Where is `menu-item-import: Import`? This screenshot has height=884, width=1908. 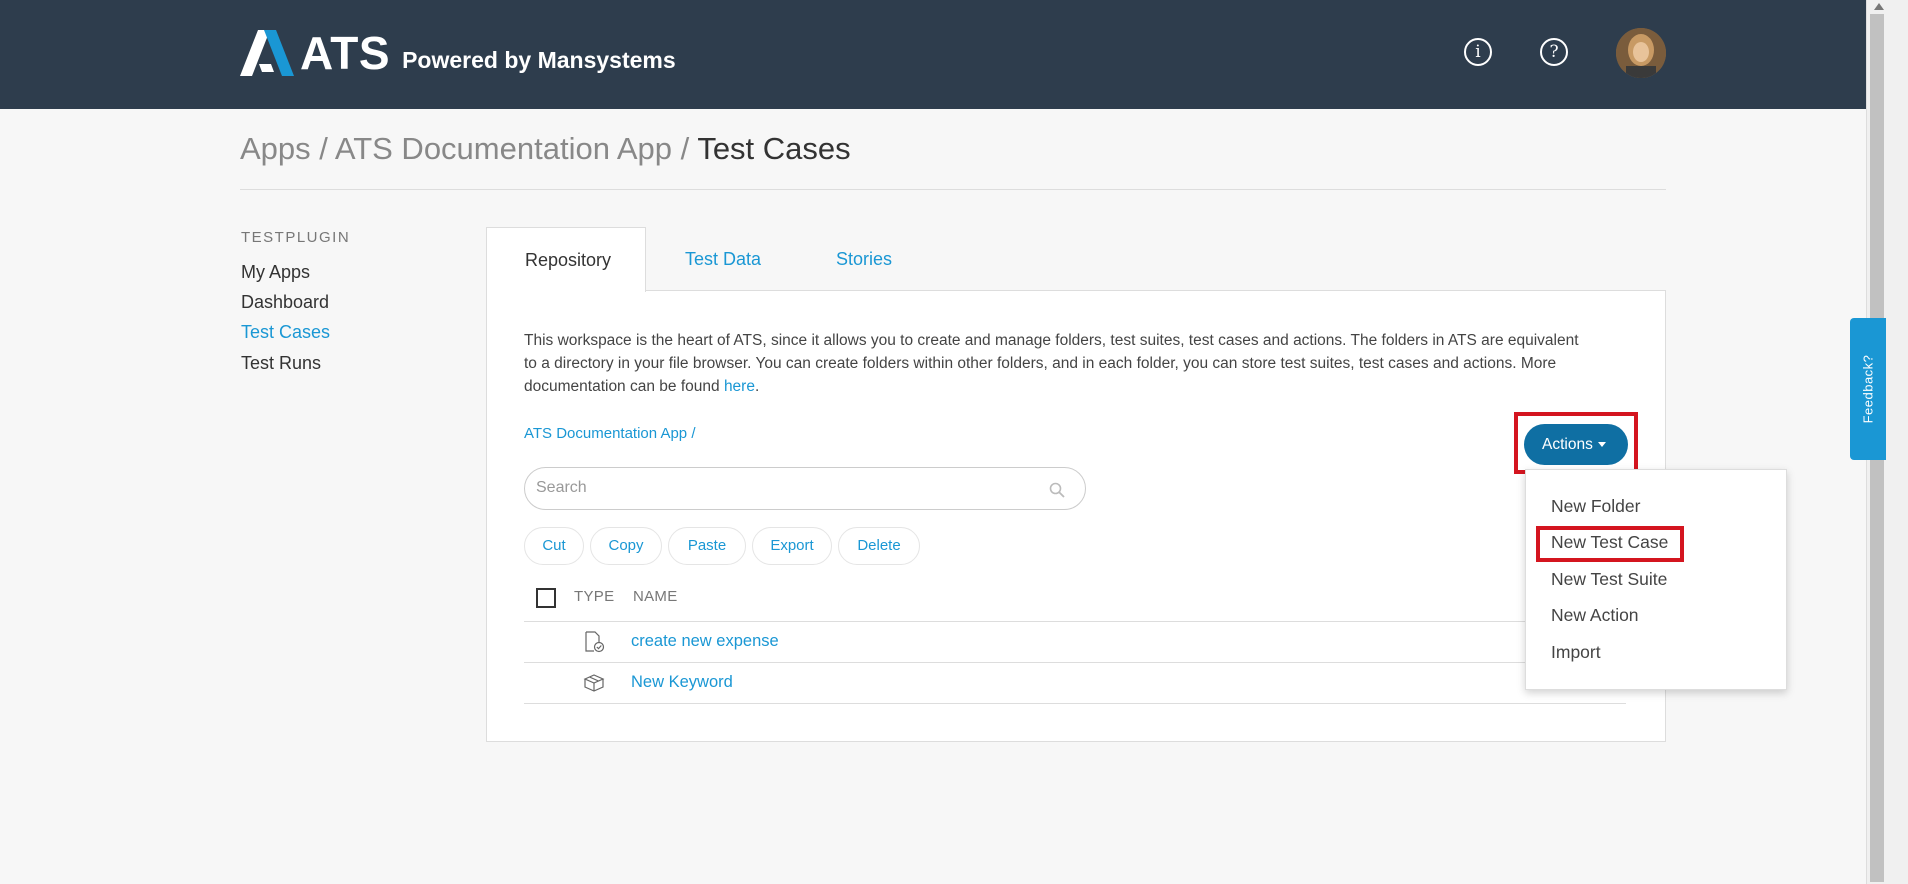
menu-item-import: Import is located at coordinates (1576, 652).